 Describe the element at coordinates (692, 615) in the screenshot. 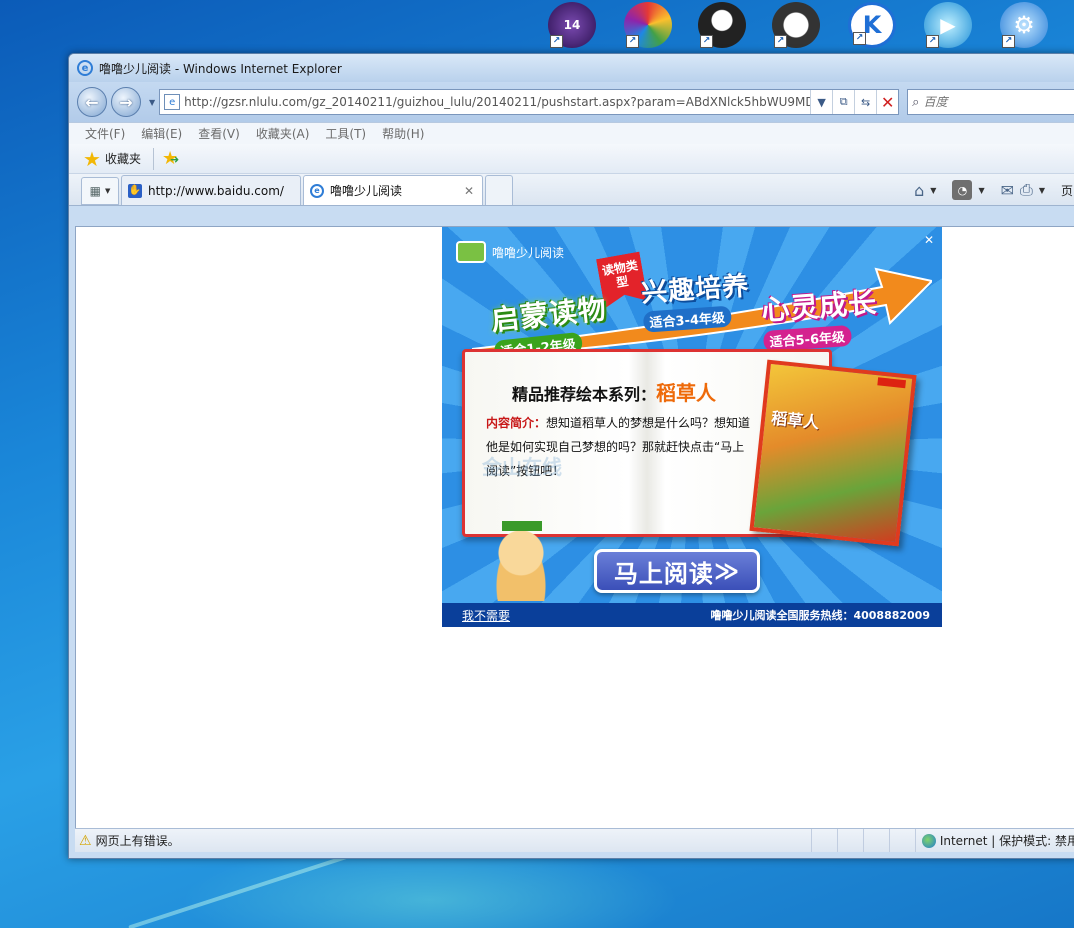

I see `ad-footer: 我不需要 噜噜少儿阅读全国服务热线：4008882009` at that location.